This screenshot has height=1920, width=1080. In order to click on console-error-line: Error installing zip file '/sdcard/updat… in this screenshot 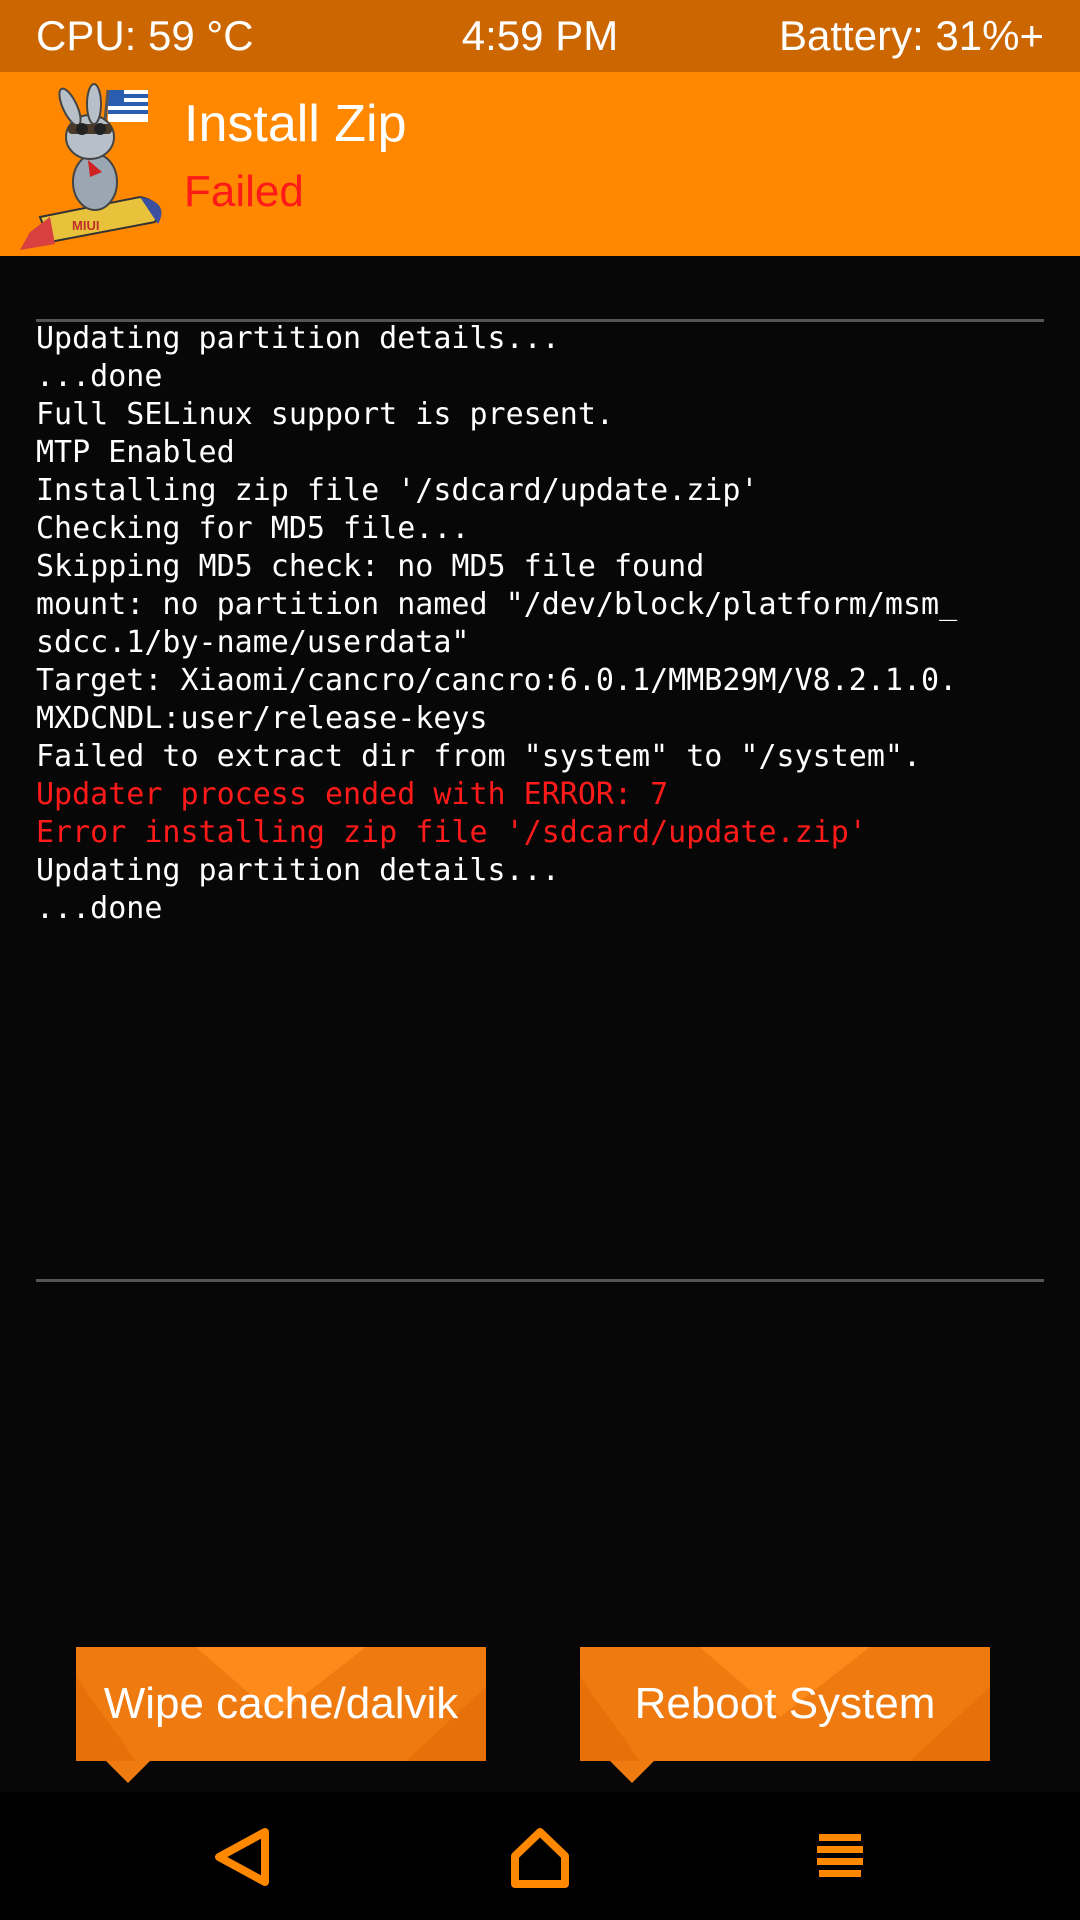, I will do `click(451, 832)`.